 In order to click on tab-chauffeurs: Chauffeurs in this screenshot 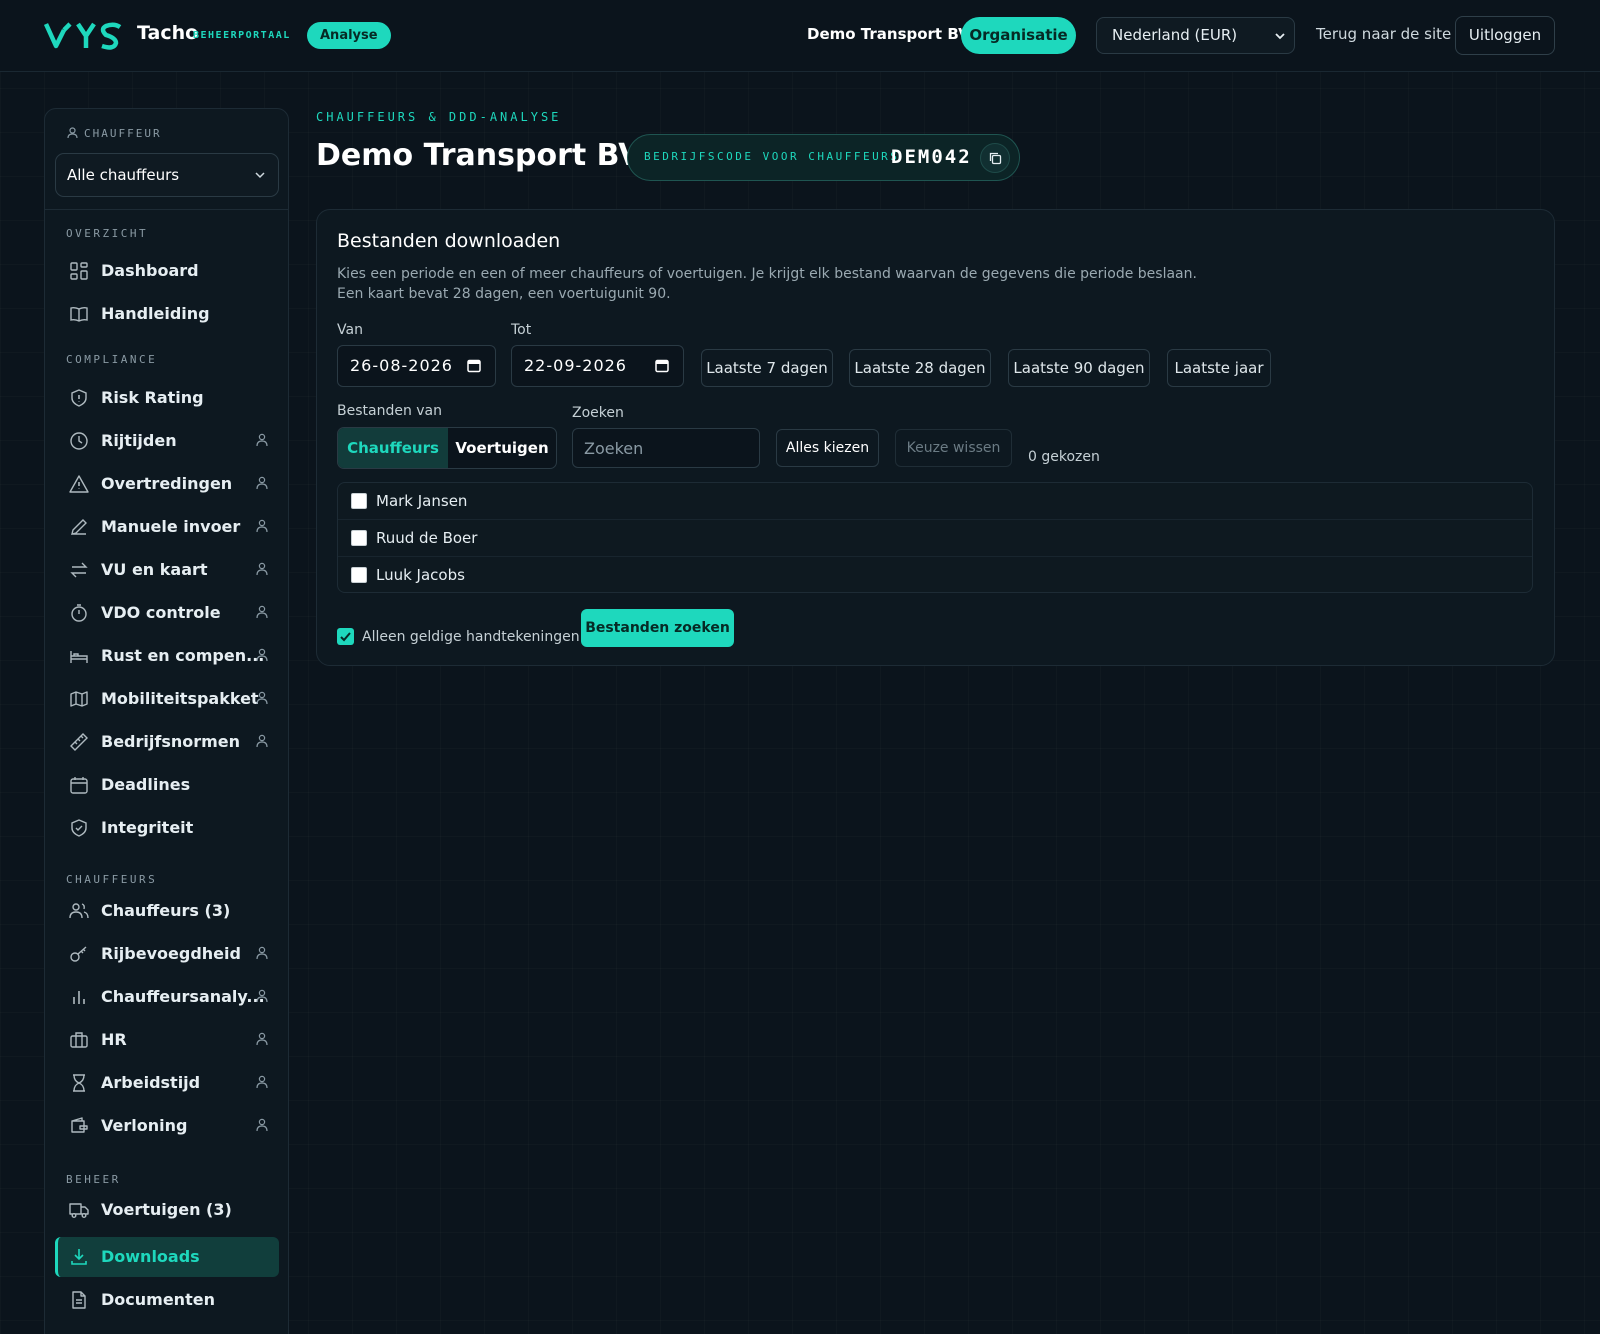, I will do `click(393, 448)`.